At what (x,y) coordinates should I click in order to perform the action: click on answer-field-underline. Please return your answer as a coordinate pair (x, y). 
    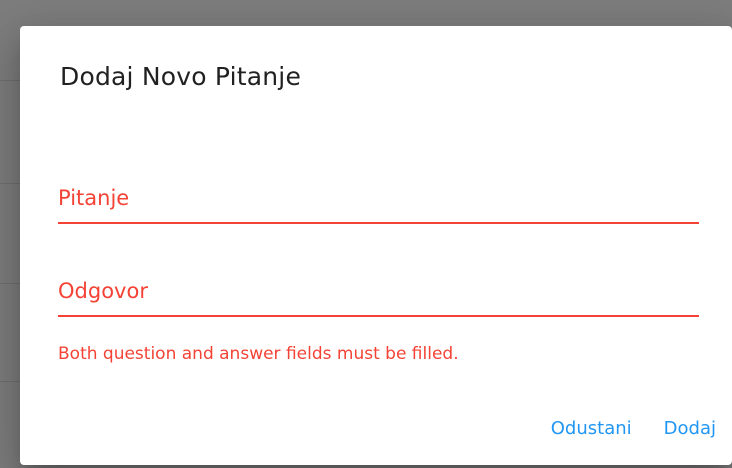
    Looking at the image, I should click on (378, 316).